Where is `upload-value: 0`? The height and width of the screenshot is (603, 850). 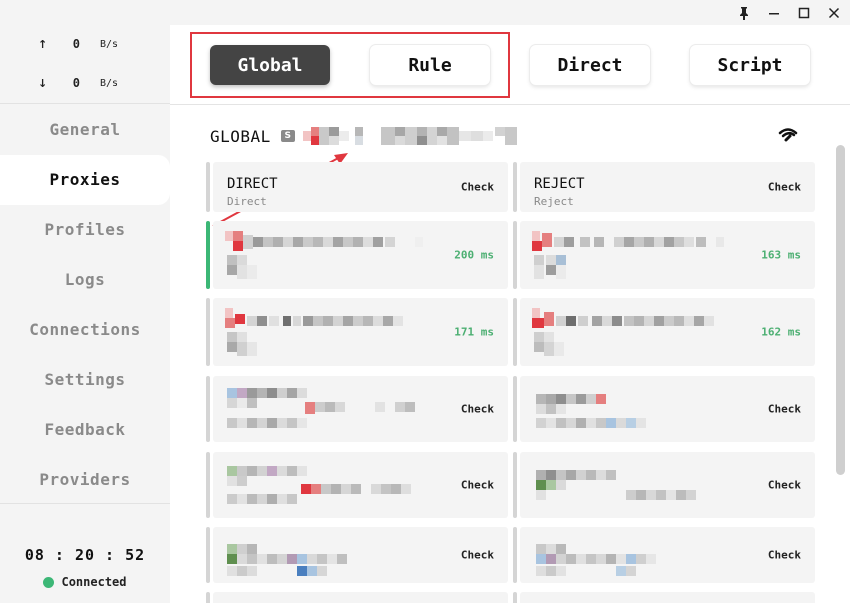 upload-value: 0 is located at coordinates (76, 44).